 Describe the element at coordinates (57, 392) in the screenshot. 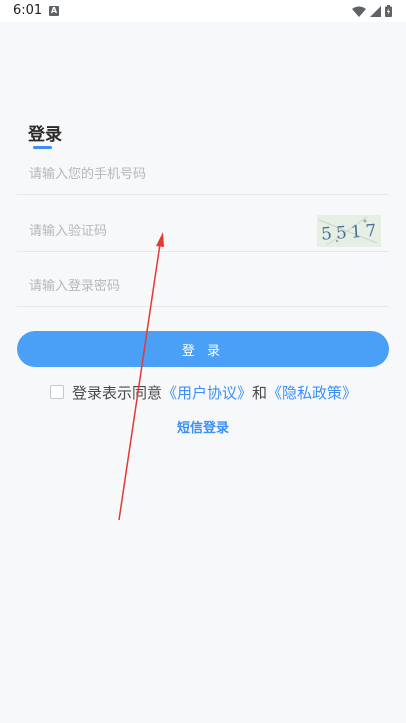

I see `agreement-checkbox` at that location.